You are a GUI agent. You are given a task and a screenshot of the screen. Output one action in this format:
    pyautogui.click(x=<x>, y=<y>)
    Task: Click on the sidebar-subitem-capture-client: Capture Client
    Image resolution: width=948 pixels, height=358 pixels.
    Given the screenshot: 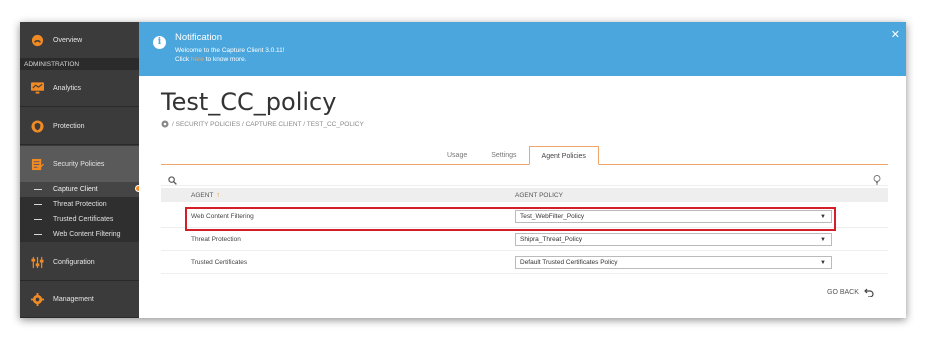 What is the action you would take?
    pyautogui.click(x=79, y=189)
    